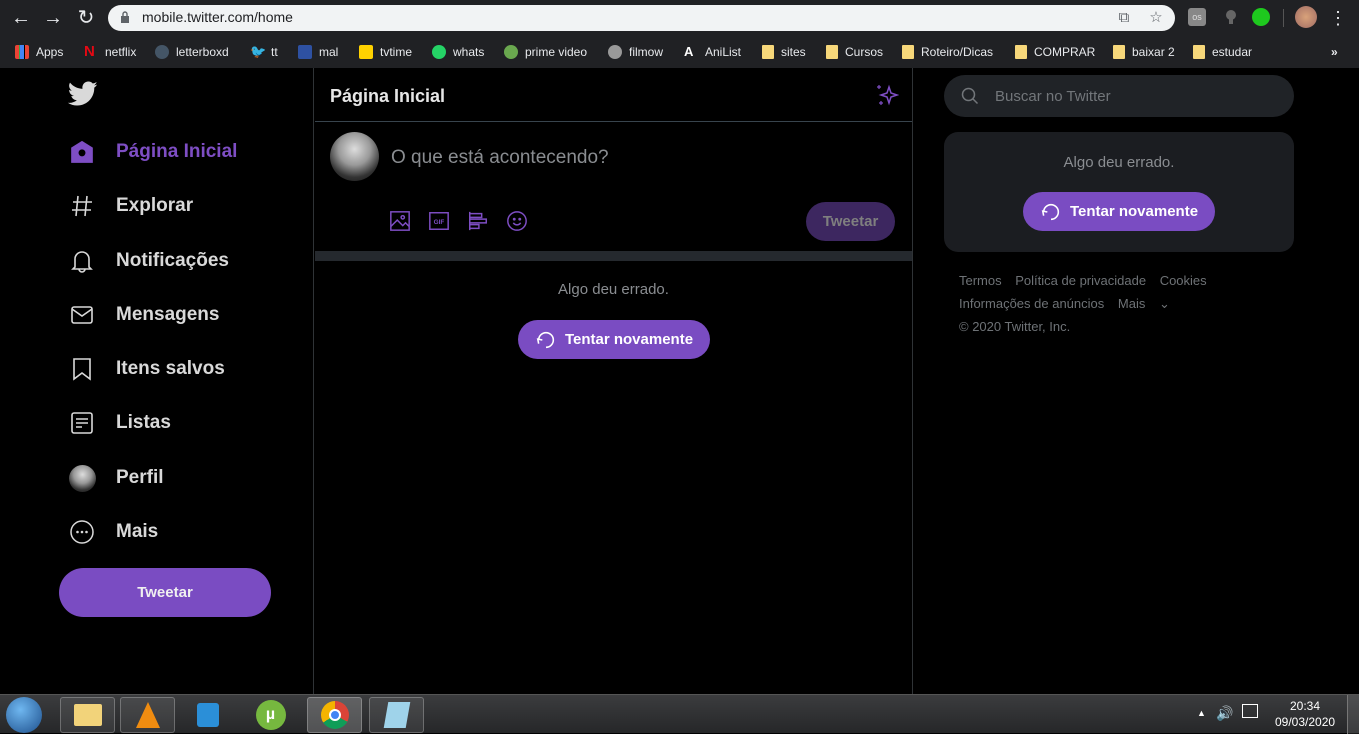  I want to click on bookmark-filmow: filmow, so click(635, 52).